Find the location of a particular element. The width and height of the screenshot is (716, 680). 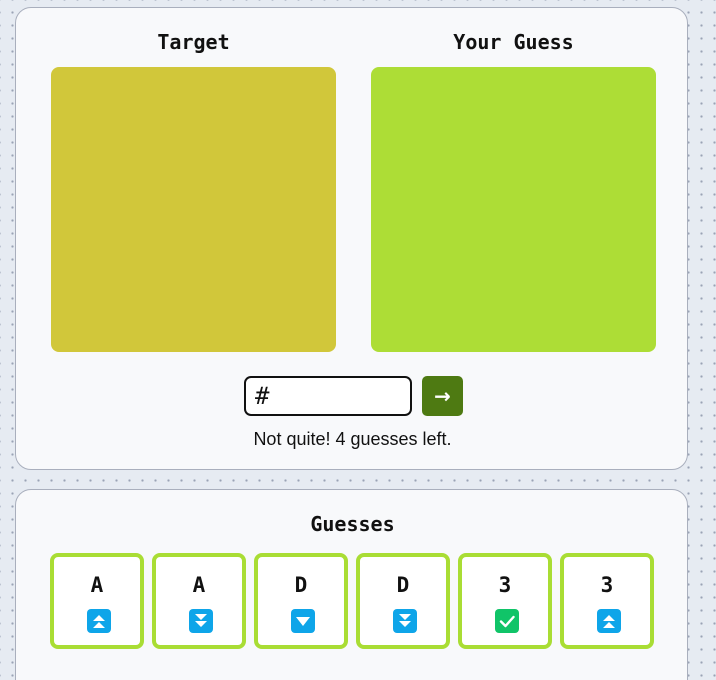

check-icon is located at coordinates (507, 621).